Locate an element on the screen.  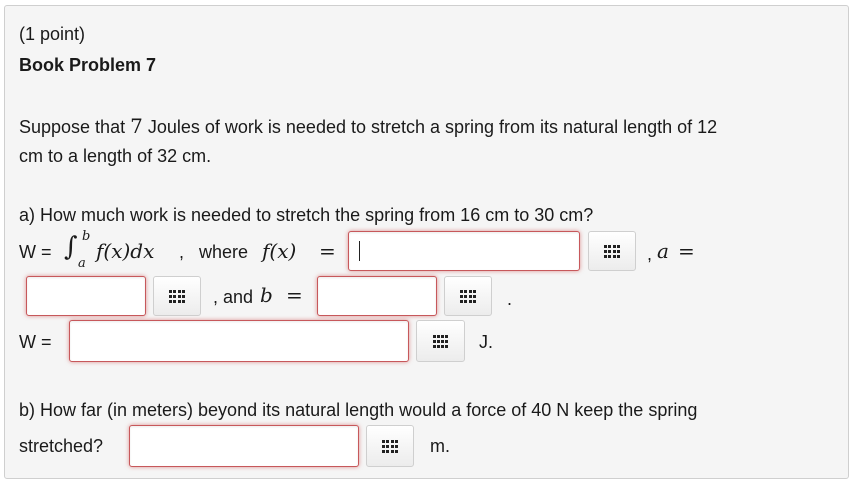
equals-sign-a: = is located at coordinates (686, 251).